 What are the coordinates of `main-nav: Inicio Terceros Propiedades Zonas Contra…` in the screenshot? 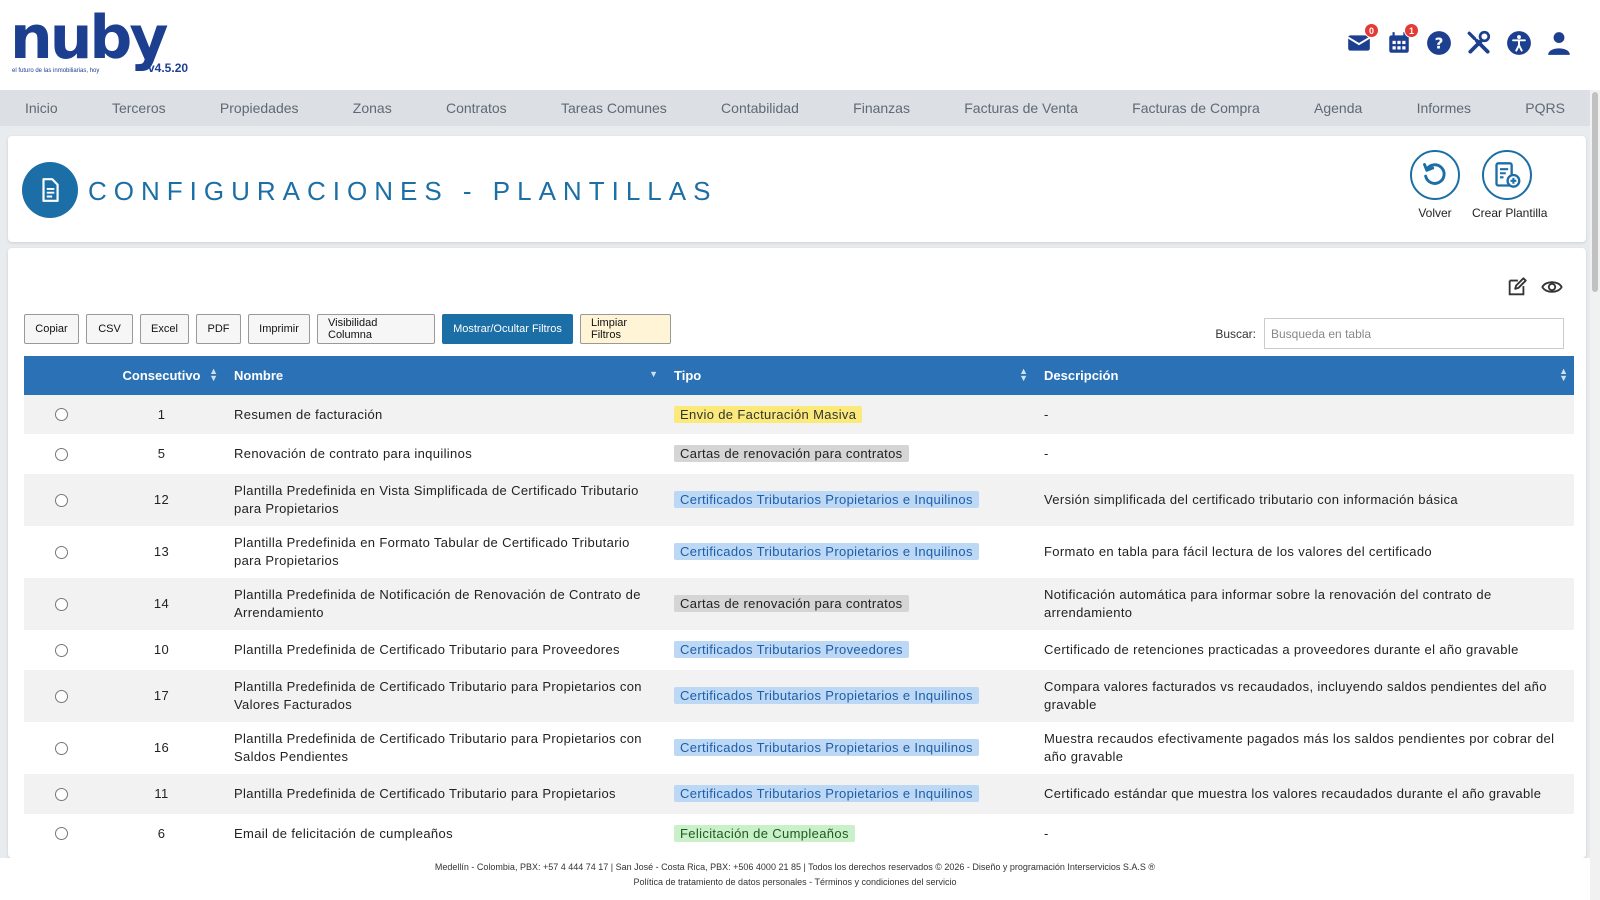 It's located at (795, 108).